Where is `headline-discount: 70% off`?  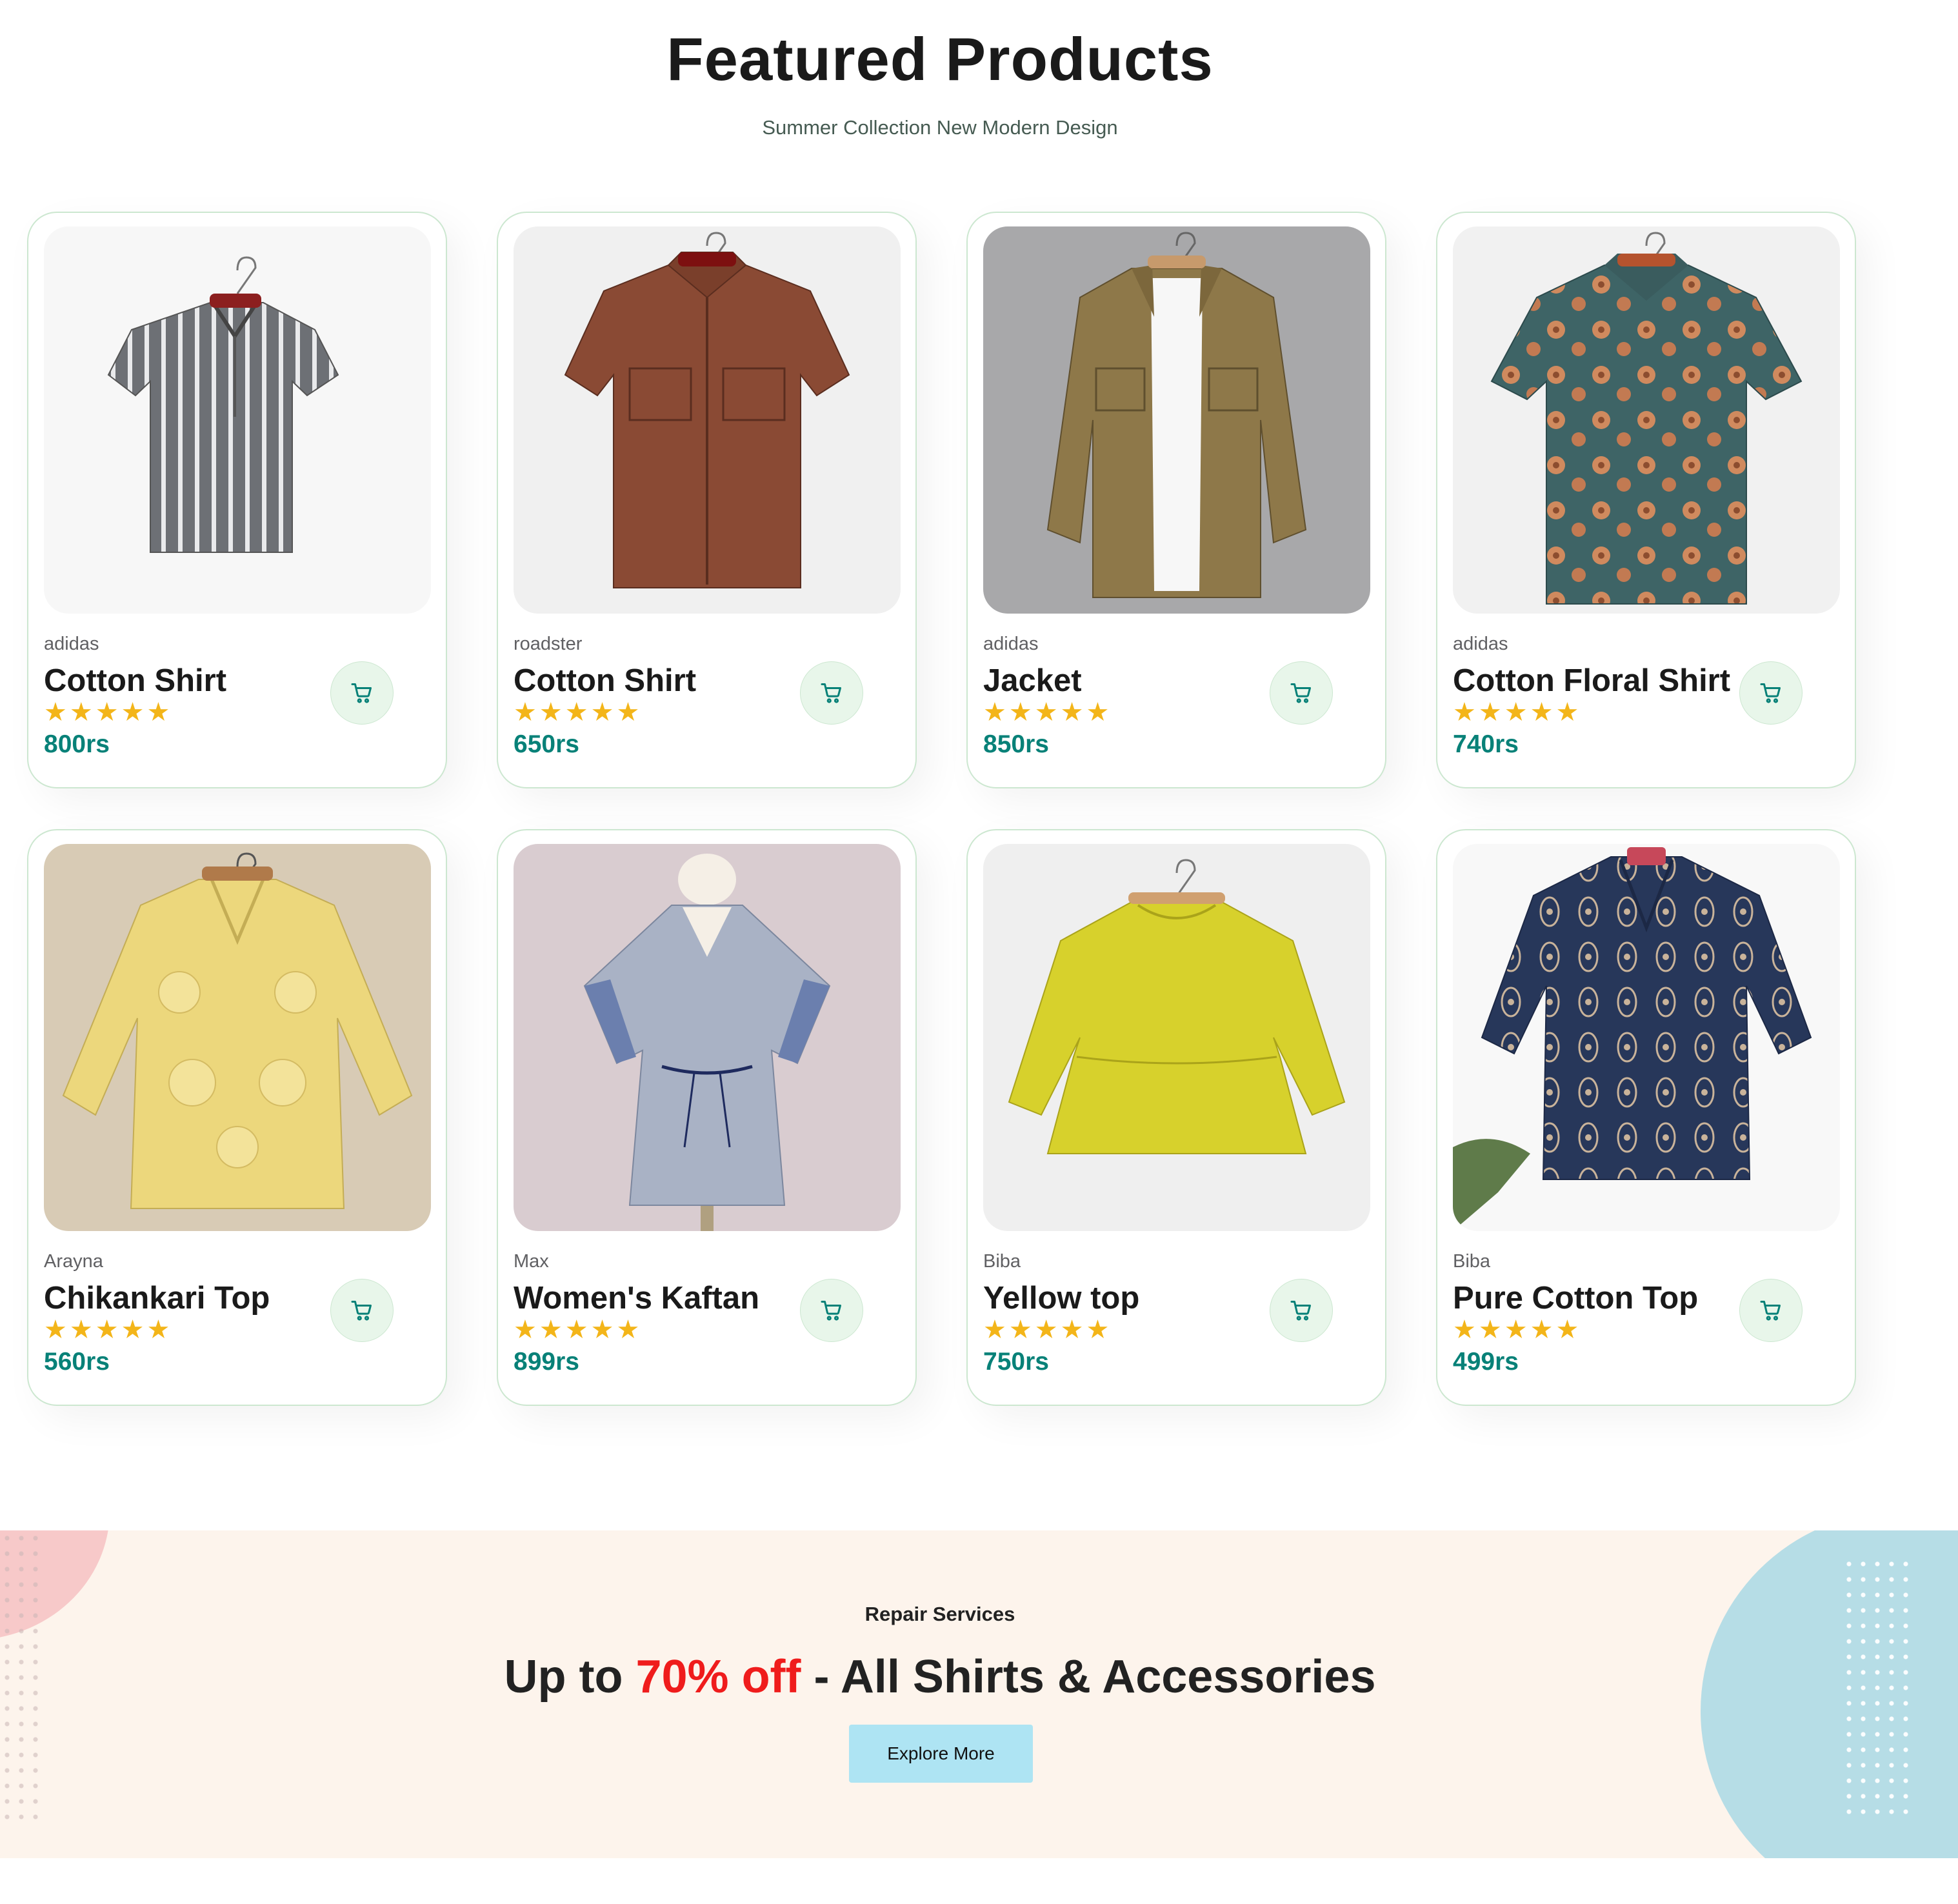
headline-discount: 70% off is located at coordinates (718, 1677).